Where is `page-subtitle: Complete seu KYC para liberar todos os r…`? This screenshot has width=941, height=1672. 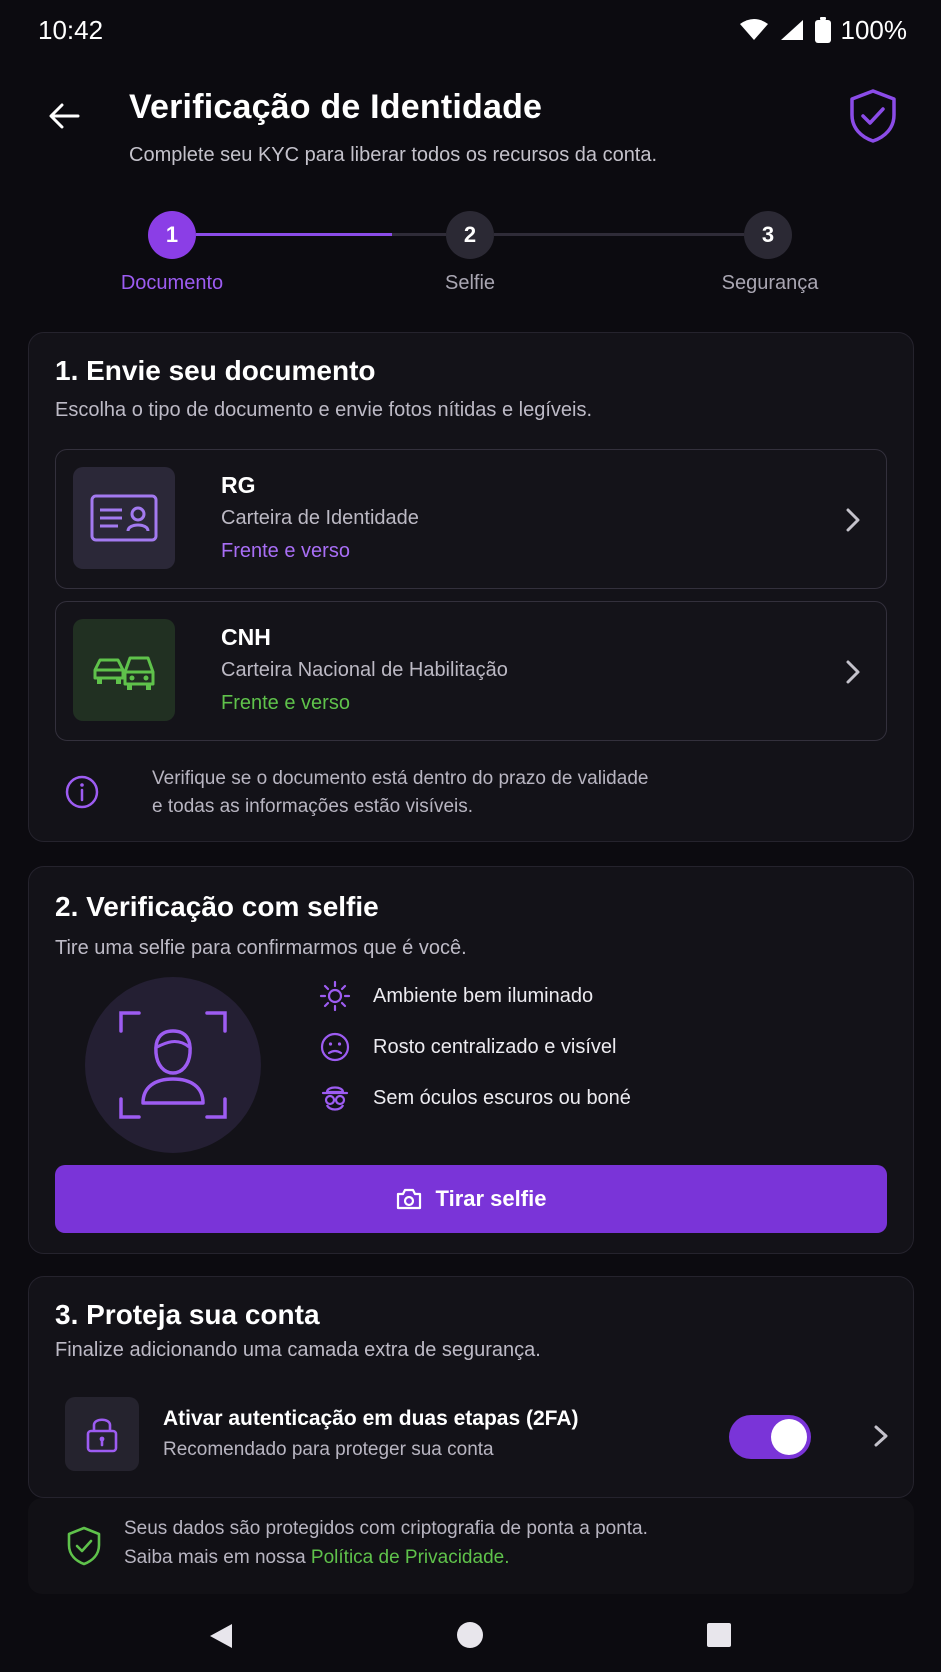
page-subtitle: Complete seu KYC para liberar todos os r… is located at coordinates (393, 155).